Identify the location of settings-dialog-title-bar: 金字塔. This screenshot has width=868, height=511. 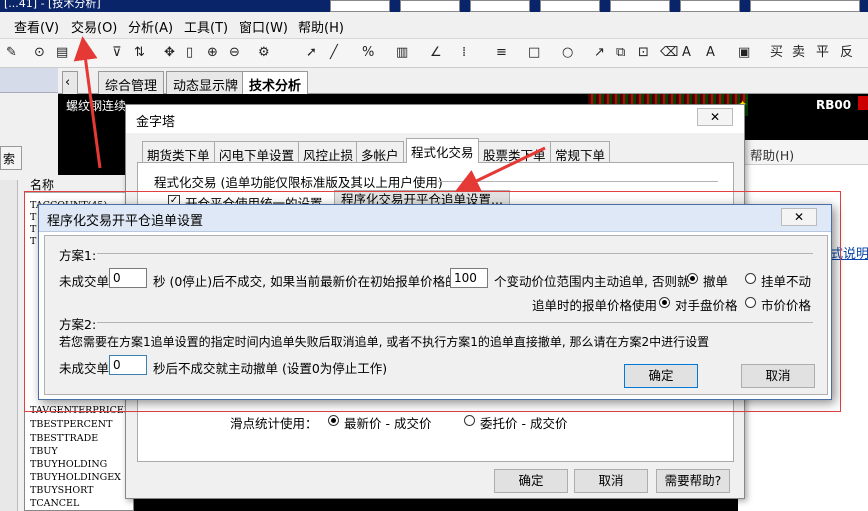
(435, 119).